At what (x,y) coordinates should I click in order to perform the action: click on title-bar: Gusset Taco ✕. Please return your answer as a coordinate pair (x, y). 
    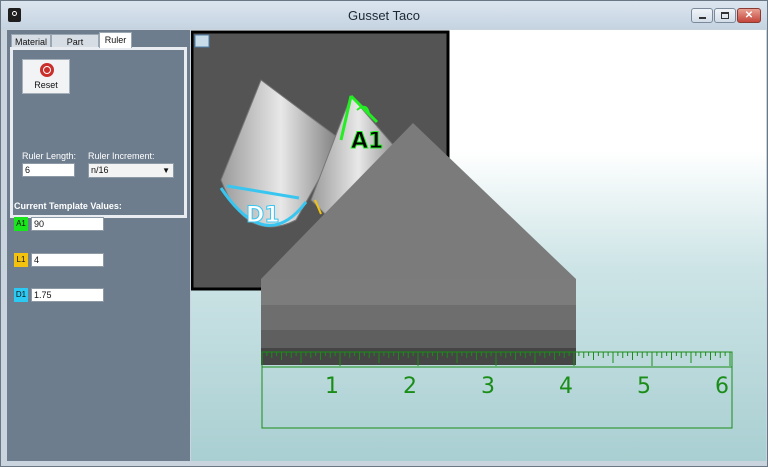
    Looking at the image, I should click on (384, 15).